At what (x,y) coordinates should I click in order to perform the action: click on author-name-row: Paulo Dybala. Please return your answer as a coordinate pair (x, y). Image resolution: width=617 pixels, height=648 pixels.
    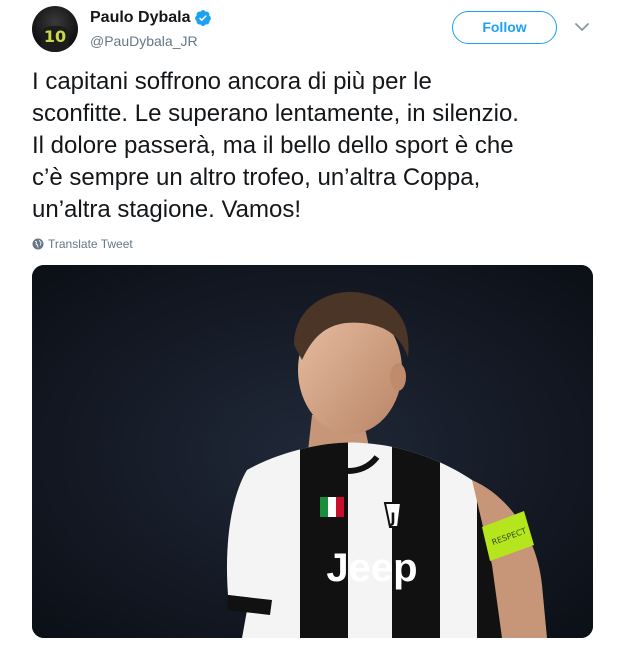
    Looking at the image, I should click on (151, 18).